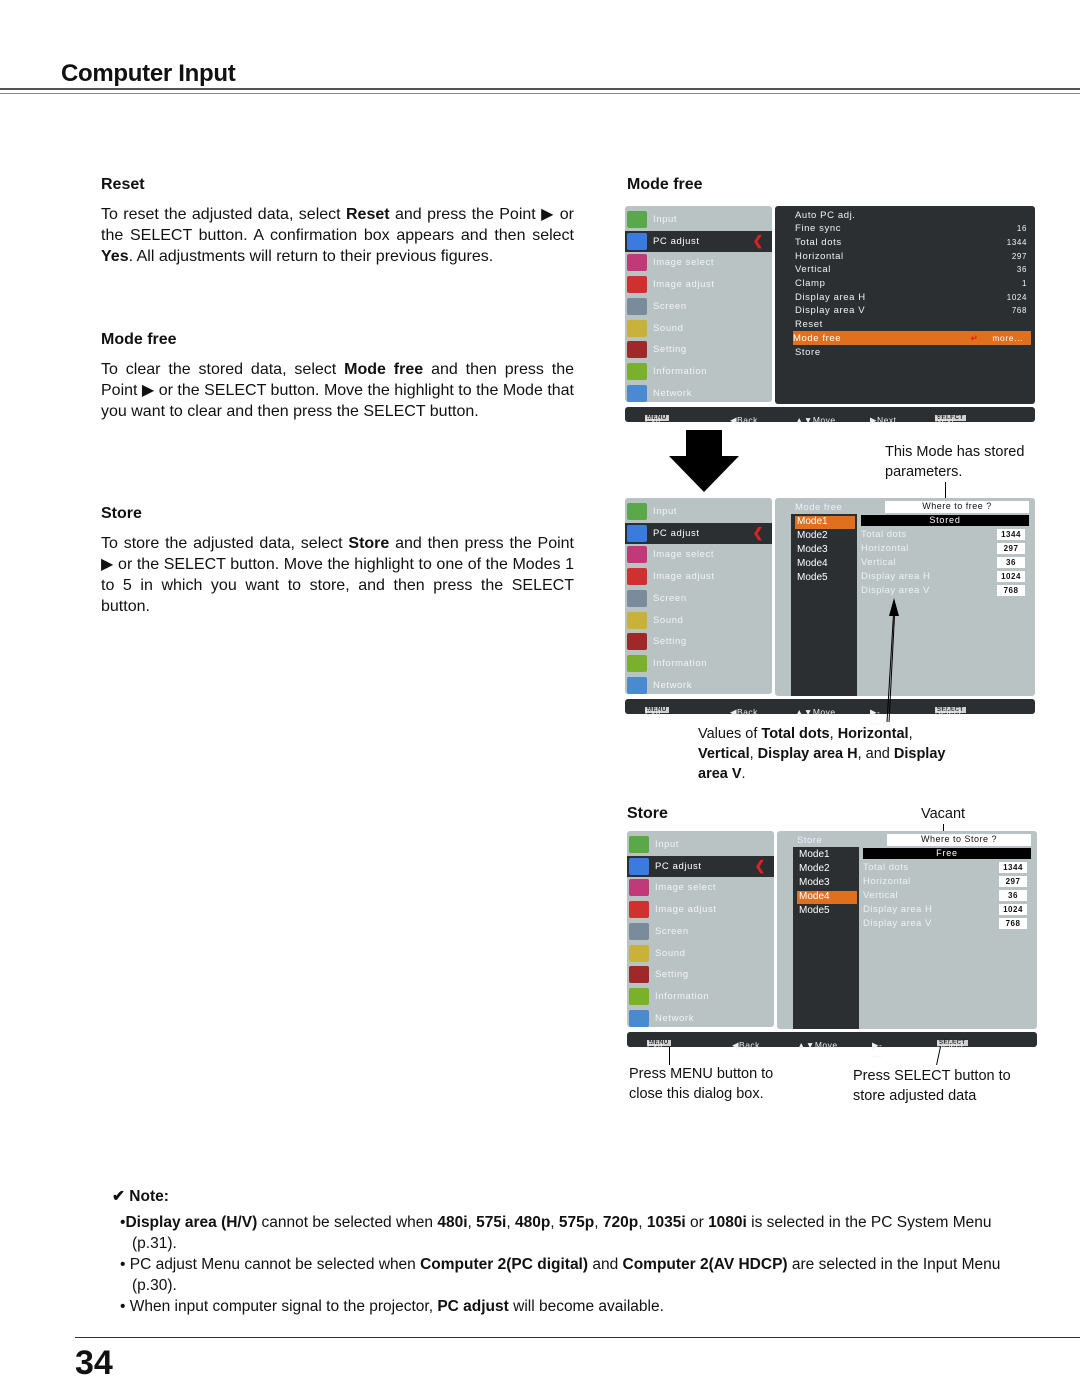 This screenshot has width=1080, height=1397. What do you see at coordinates (672, 975) in the screenshot?
I see `sidebar-item-label: Setting` at bounding box center [672, 975].